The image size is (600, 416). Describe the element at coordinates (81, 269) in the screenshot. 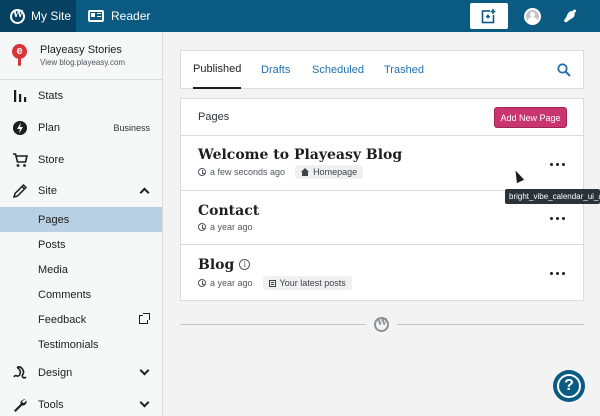

I see `sidebar-item-media: Media` at that location.